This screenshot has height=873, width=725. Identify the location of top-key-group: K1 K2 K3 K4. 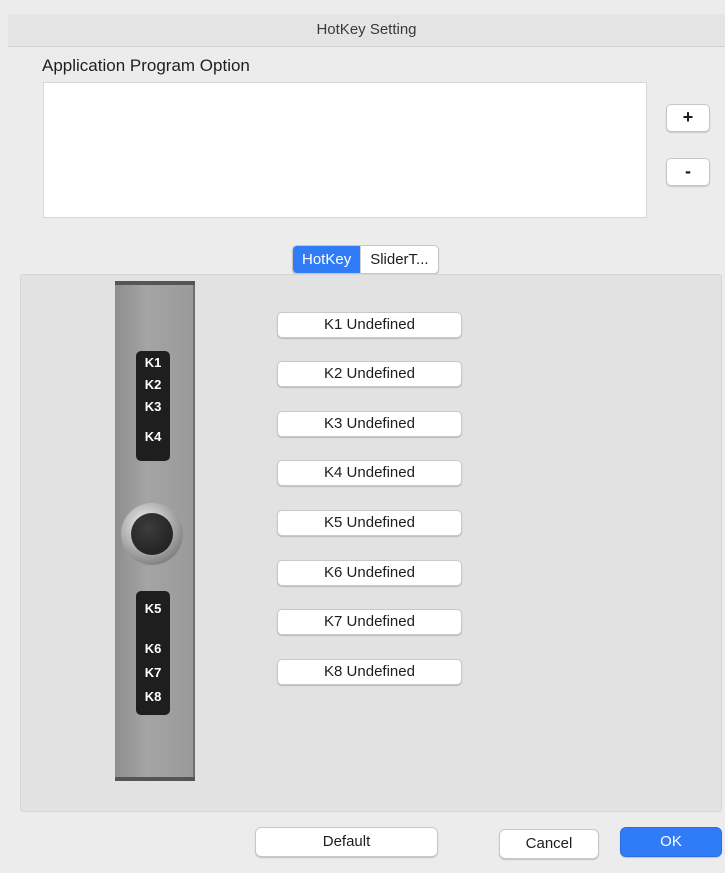
(153, 406).